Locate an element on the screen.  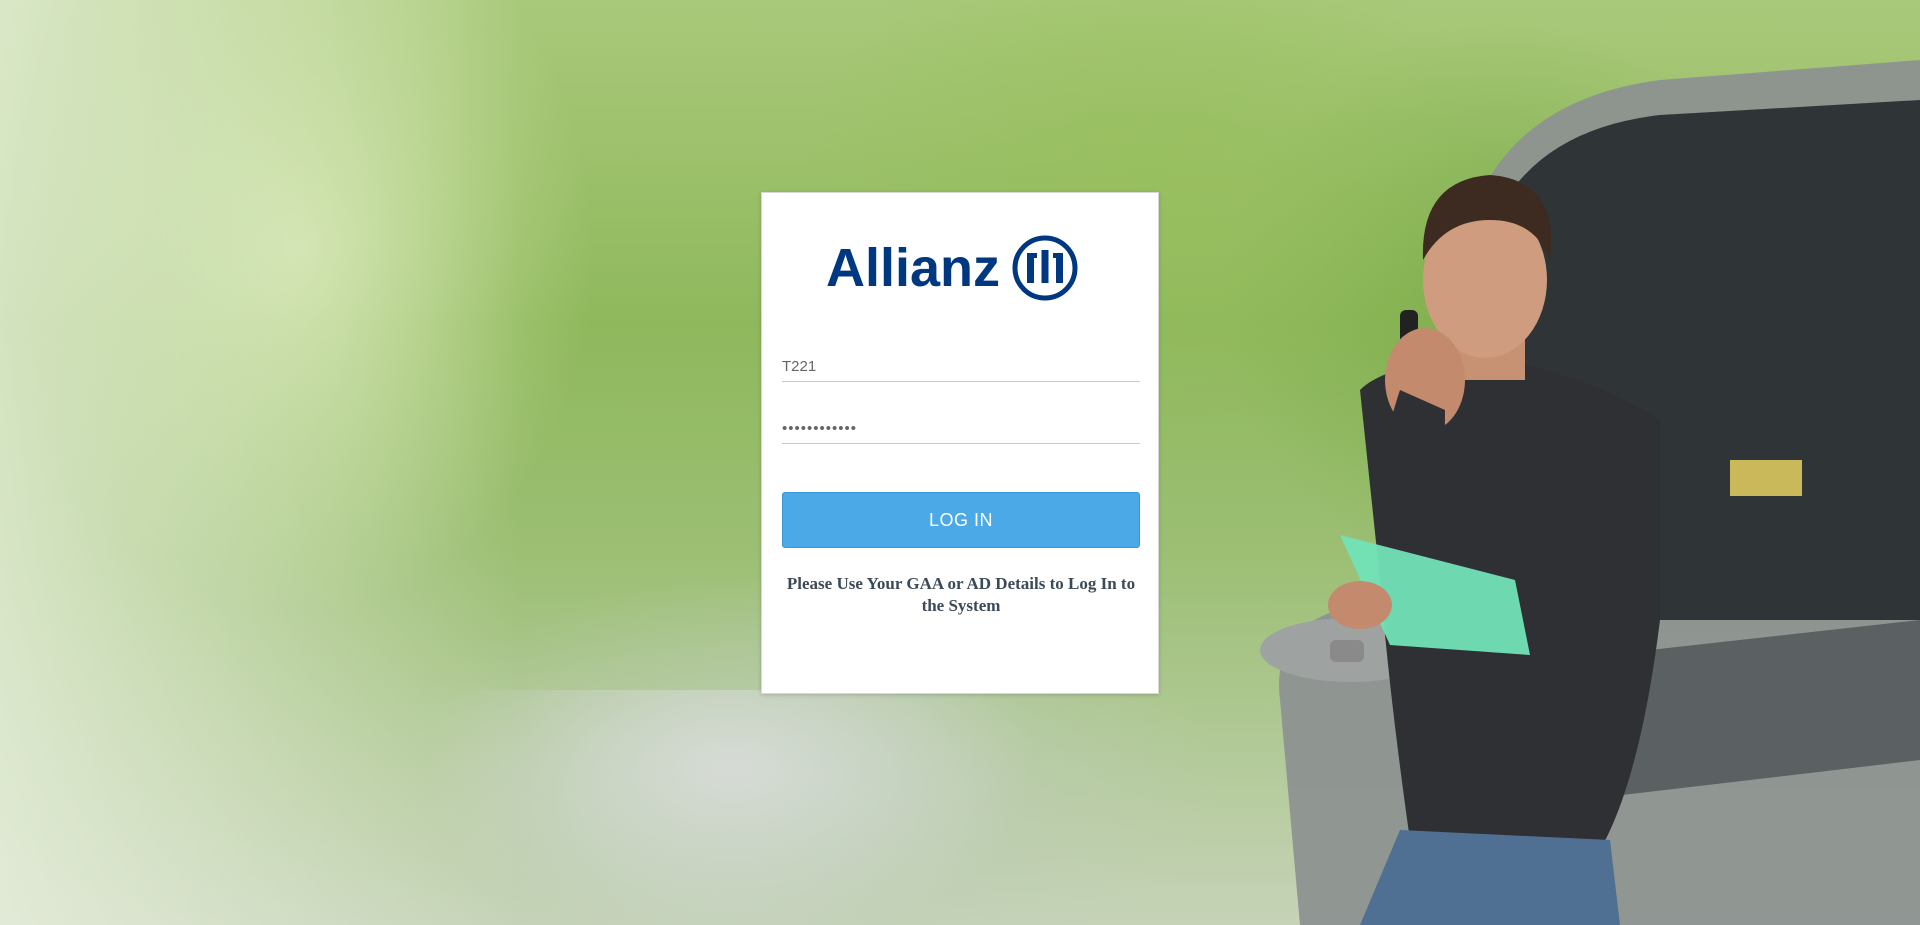
background-road is located at coordinates (730, 807).